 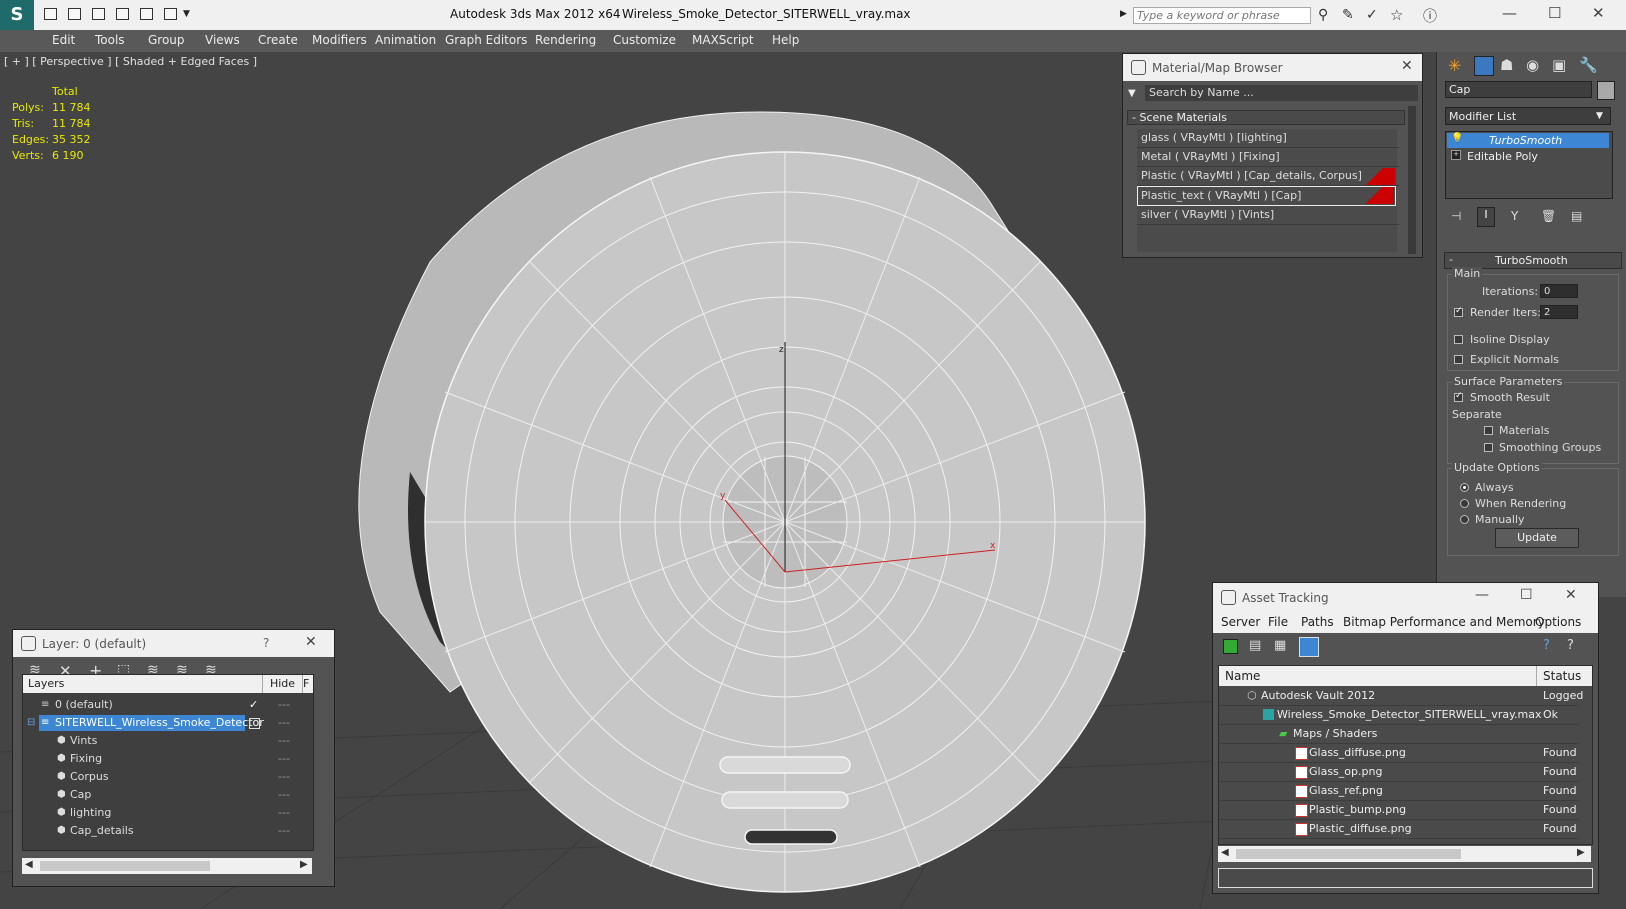 I want to click on help-icon: ⓘ, so click(x=1430, y=16).